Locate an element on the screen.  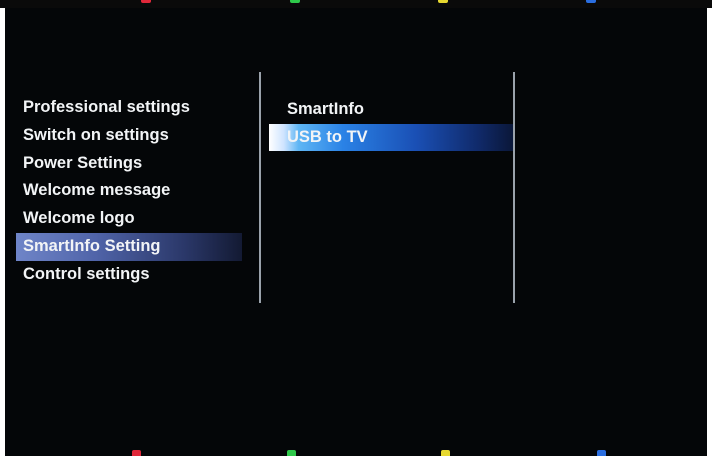
menu-item-welcome-message: Welcome message is located at coordinates (129, 191).